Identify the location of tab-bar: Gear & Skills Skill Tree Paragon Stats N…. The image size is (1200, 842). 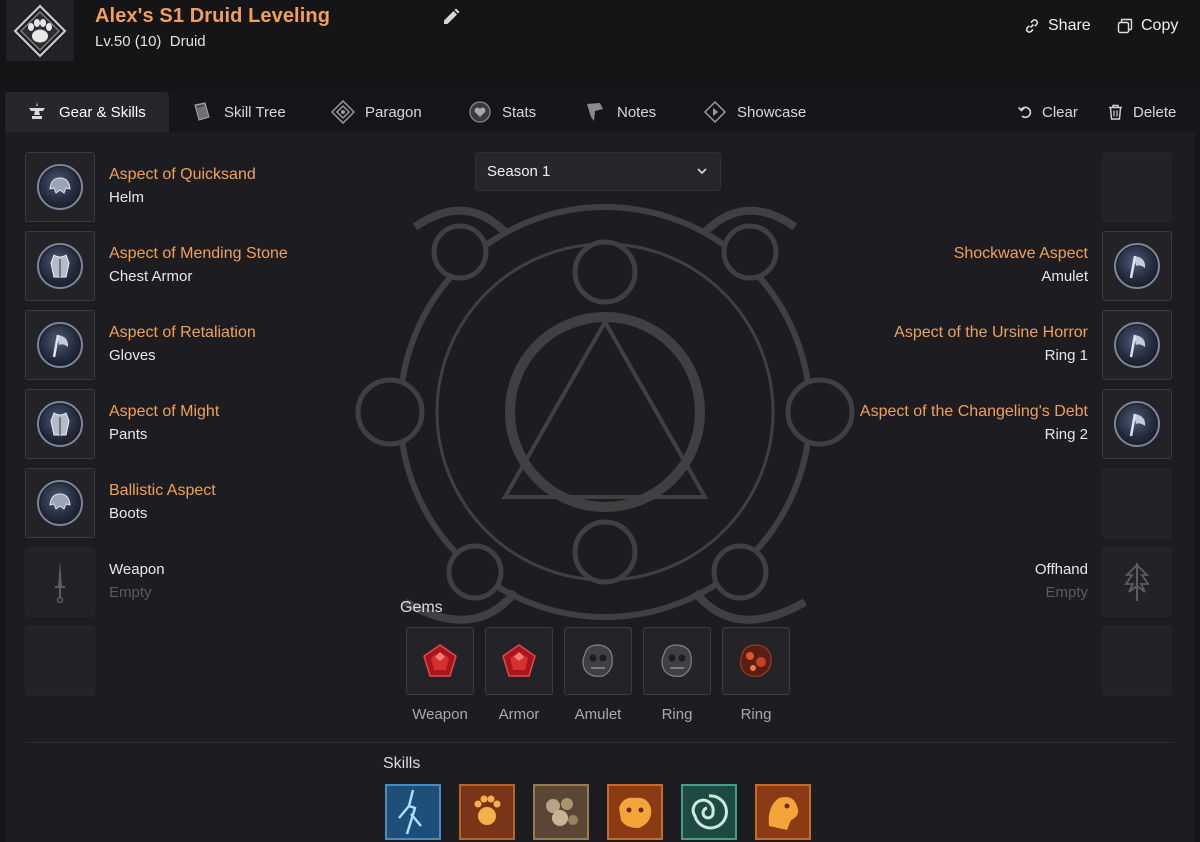
(600, 112).